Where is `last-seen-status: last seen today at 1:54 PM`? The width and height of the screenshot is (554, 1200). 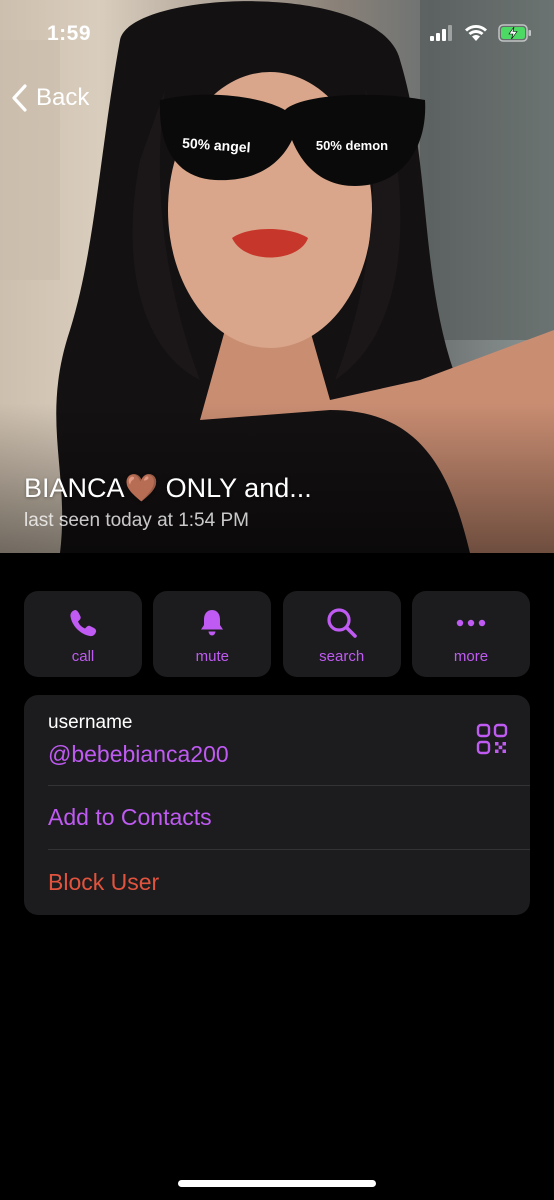 last-seen-status: last seen today at 1:54 PM is located at coordinates (136, 520).